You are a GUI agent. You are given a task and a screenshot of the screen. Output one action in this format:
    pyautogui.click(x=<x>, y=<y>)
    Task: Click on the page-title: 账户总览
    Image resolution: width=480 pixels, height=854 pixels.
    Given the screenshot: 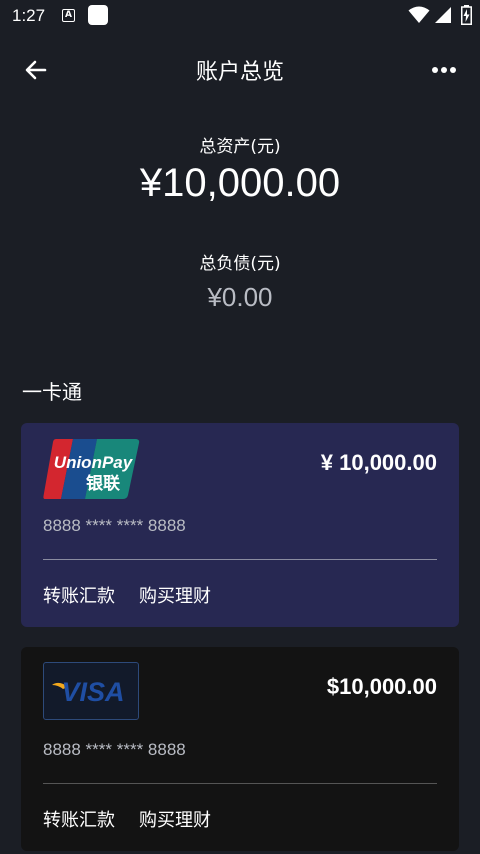 What is the action you would take?
    pyautogui.click(x=239, y=72)
    